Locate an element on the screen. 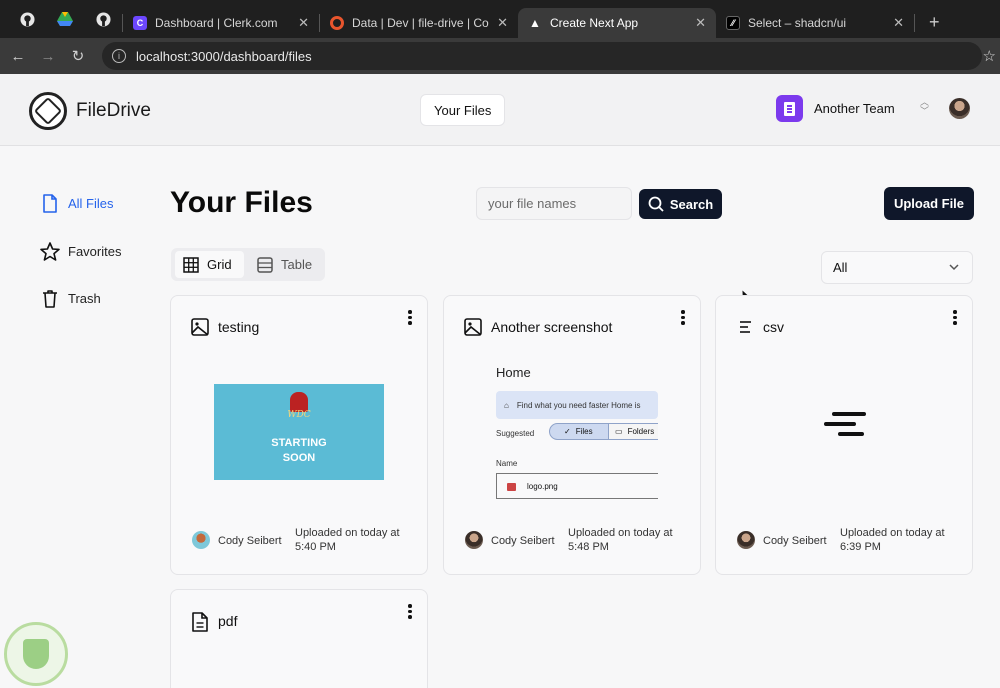 This screenshot has width=1000, height=688. search-input is located at coordinates (554, 203).